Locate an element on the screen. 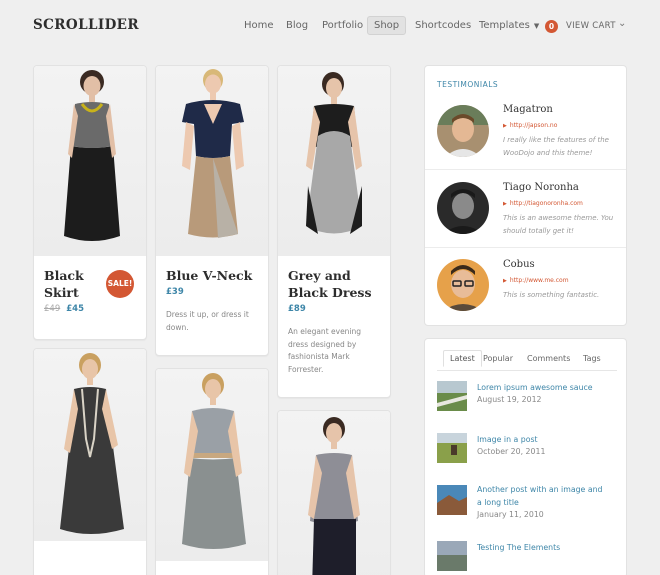 The image size is (660, 575). post-date: January 11, 2010 is located at coordinates (510, 514).